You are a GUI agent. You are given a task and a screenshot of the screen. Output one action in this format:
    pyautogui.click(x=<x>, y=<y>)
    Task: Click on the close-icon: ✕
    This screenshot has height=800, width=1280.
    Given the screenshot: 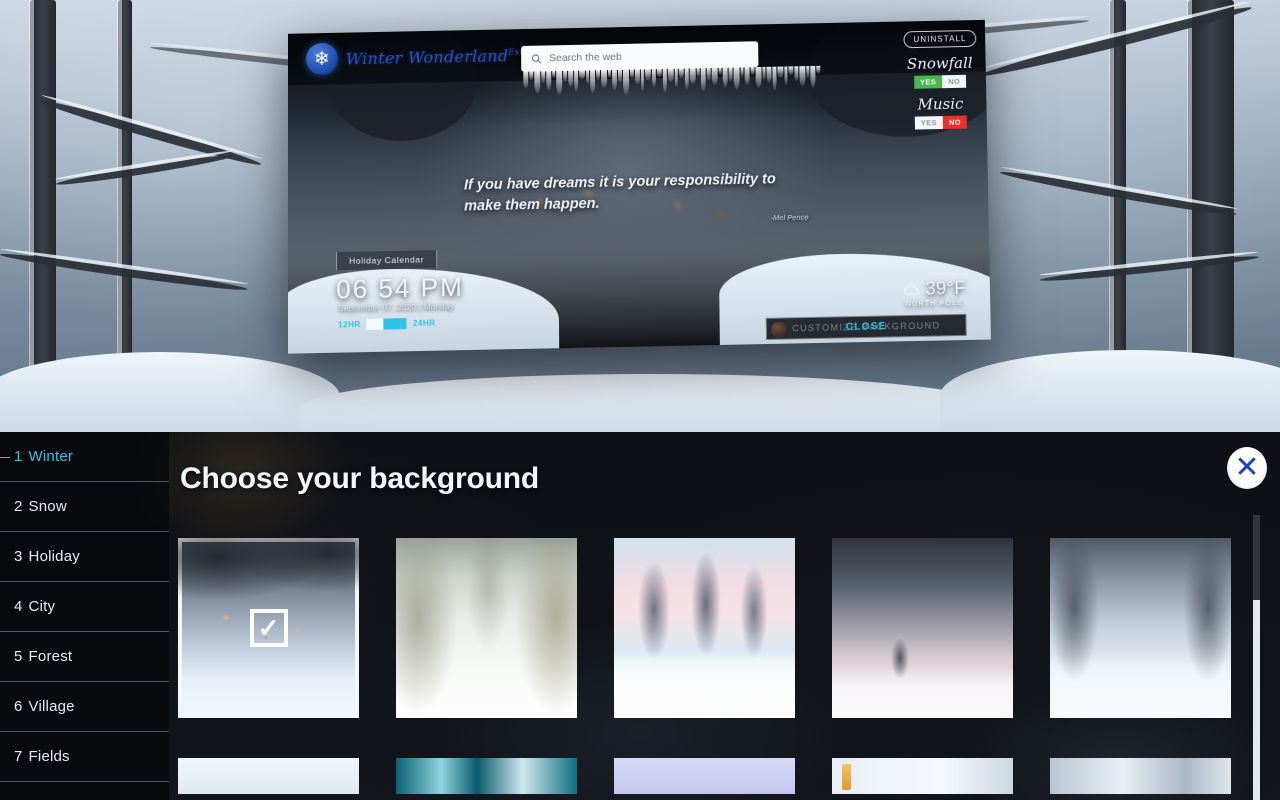 What is the action you would take?
    pyautogui.click(x=1247, y=468)
    